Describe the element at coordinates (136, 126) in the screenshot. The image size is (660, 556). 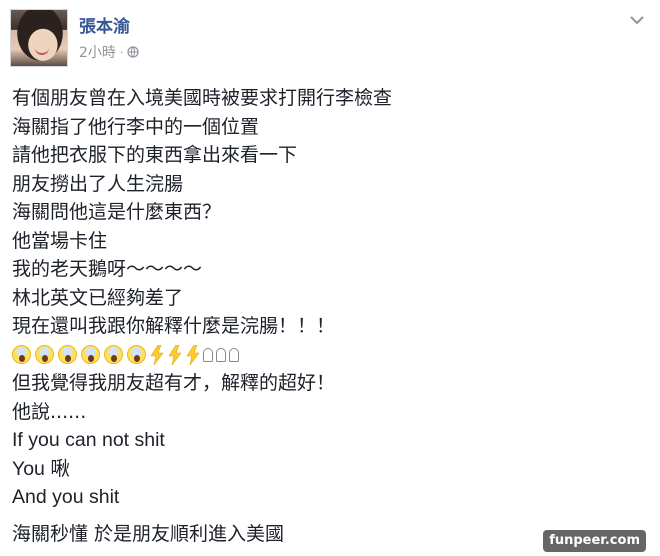
I see `post-line: 海關指了他行李中的一個位置` at that location.